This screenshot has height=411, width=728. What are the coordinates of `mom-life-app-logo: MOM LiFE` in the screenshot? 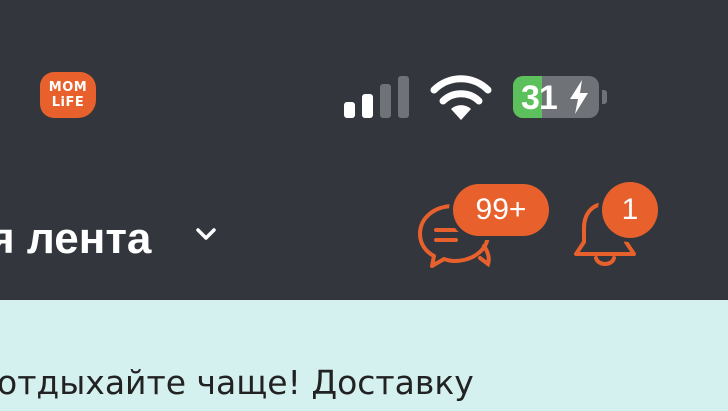 It's located at (68, 95).